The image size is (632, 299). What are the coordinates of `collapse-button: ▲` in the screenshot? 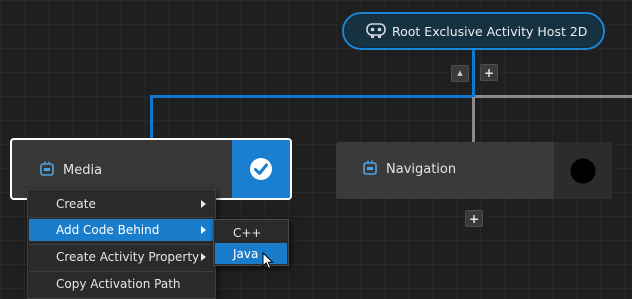 It's located at (460, 73).